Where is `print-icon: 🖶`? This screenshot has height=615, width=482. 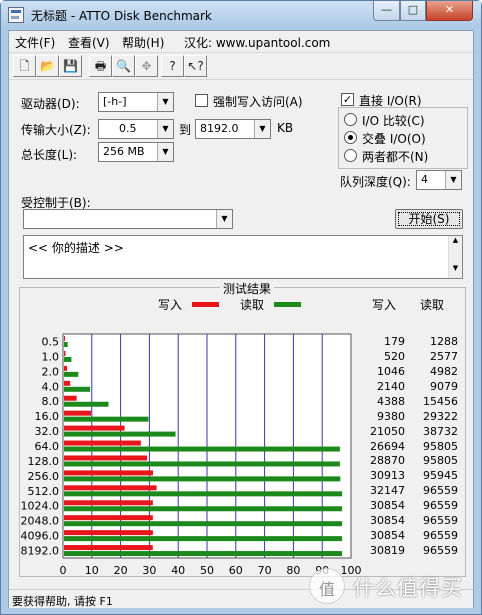 print-icon: 🖶 is located at coordinates (100, 66).